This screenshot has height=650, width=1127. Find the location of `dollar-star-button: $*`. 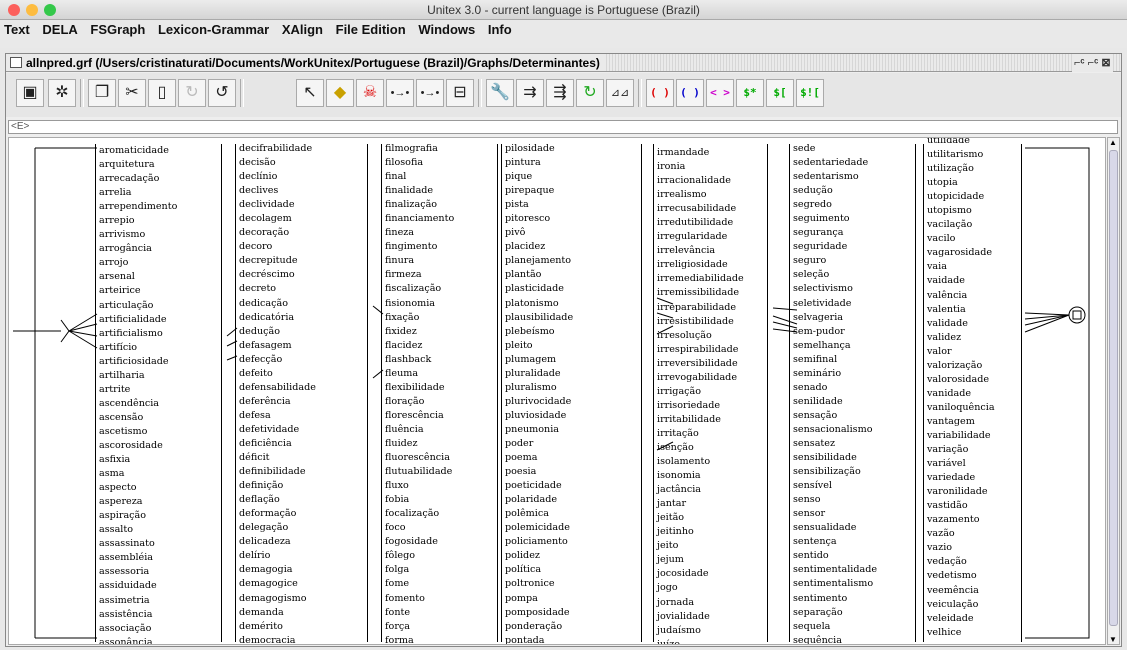

dollar-star-button: $* is located at coordinates (750, 93).